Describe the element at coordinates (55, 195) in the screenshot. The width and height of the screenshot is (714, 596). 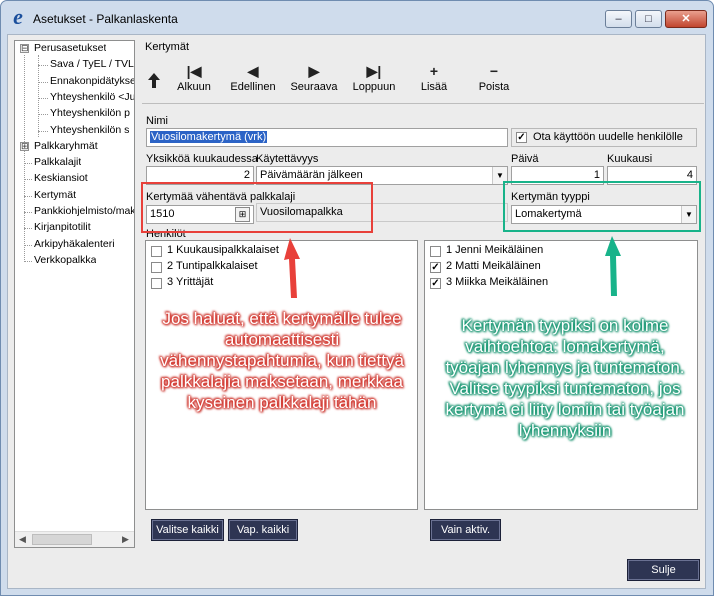
I see `tree-item: Kertymät` at that location.